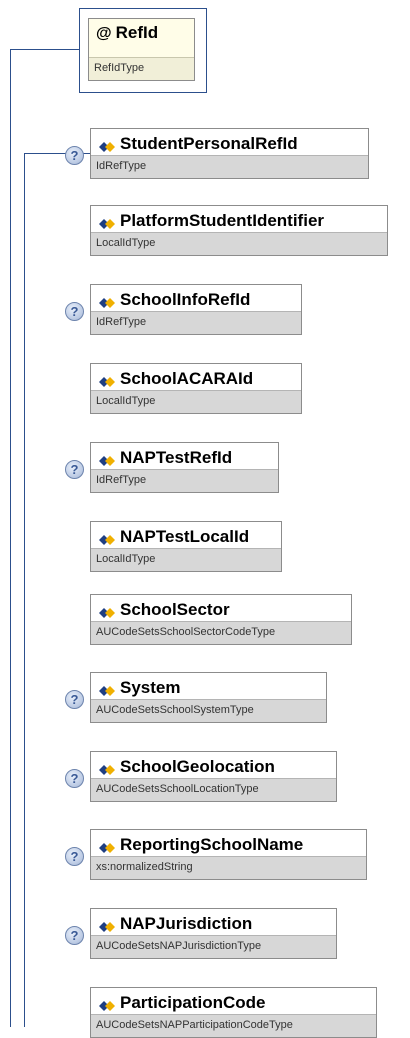  What do you see at coordinates (10, 538) in the screenshot?
I see `main-trunk-line` at bounding box center [10, 538].